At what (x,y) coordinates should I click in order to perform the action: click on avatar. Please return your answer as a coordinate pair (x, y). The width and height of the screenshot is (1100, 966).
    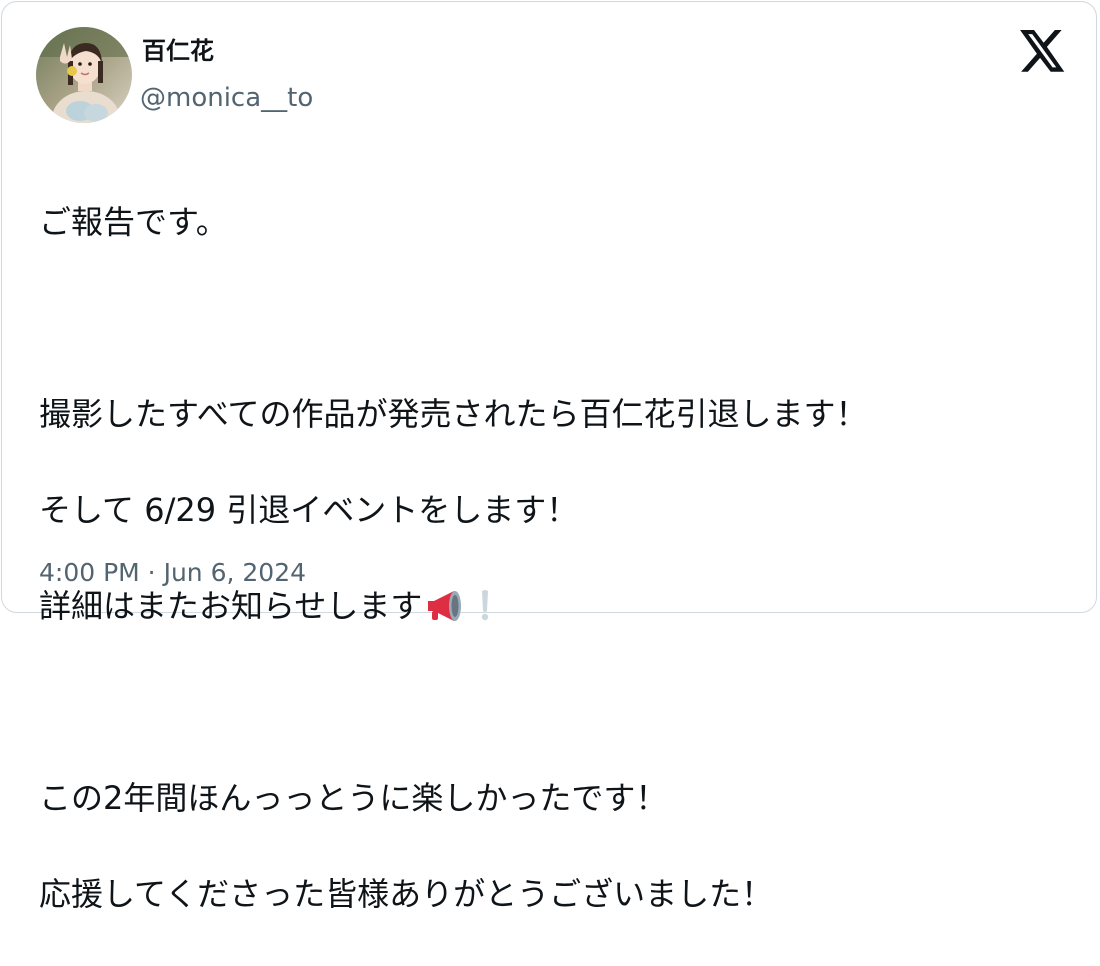
    Looking at the image, I should click on (84, 75).